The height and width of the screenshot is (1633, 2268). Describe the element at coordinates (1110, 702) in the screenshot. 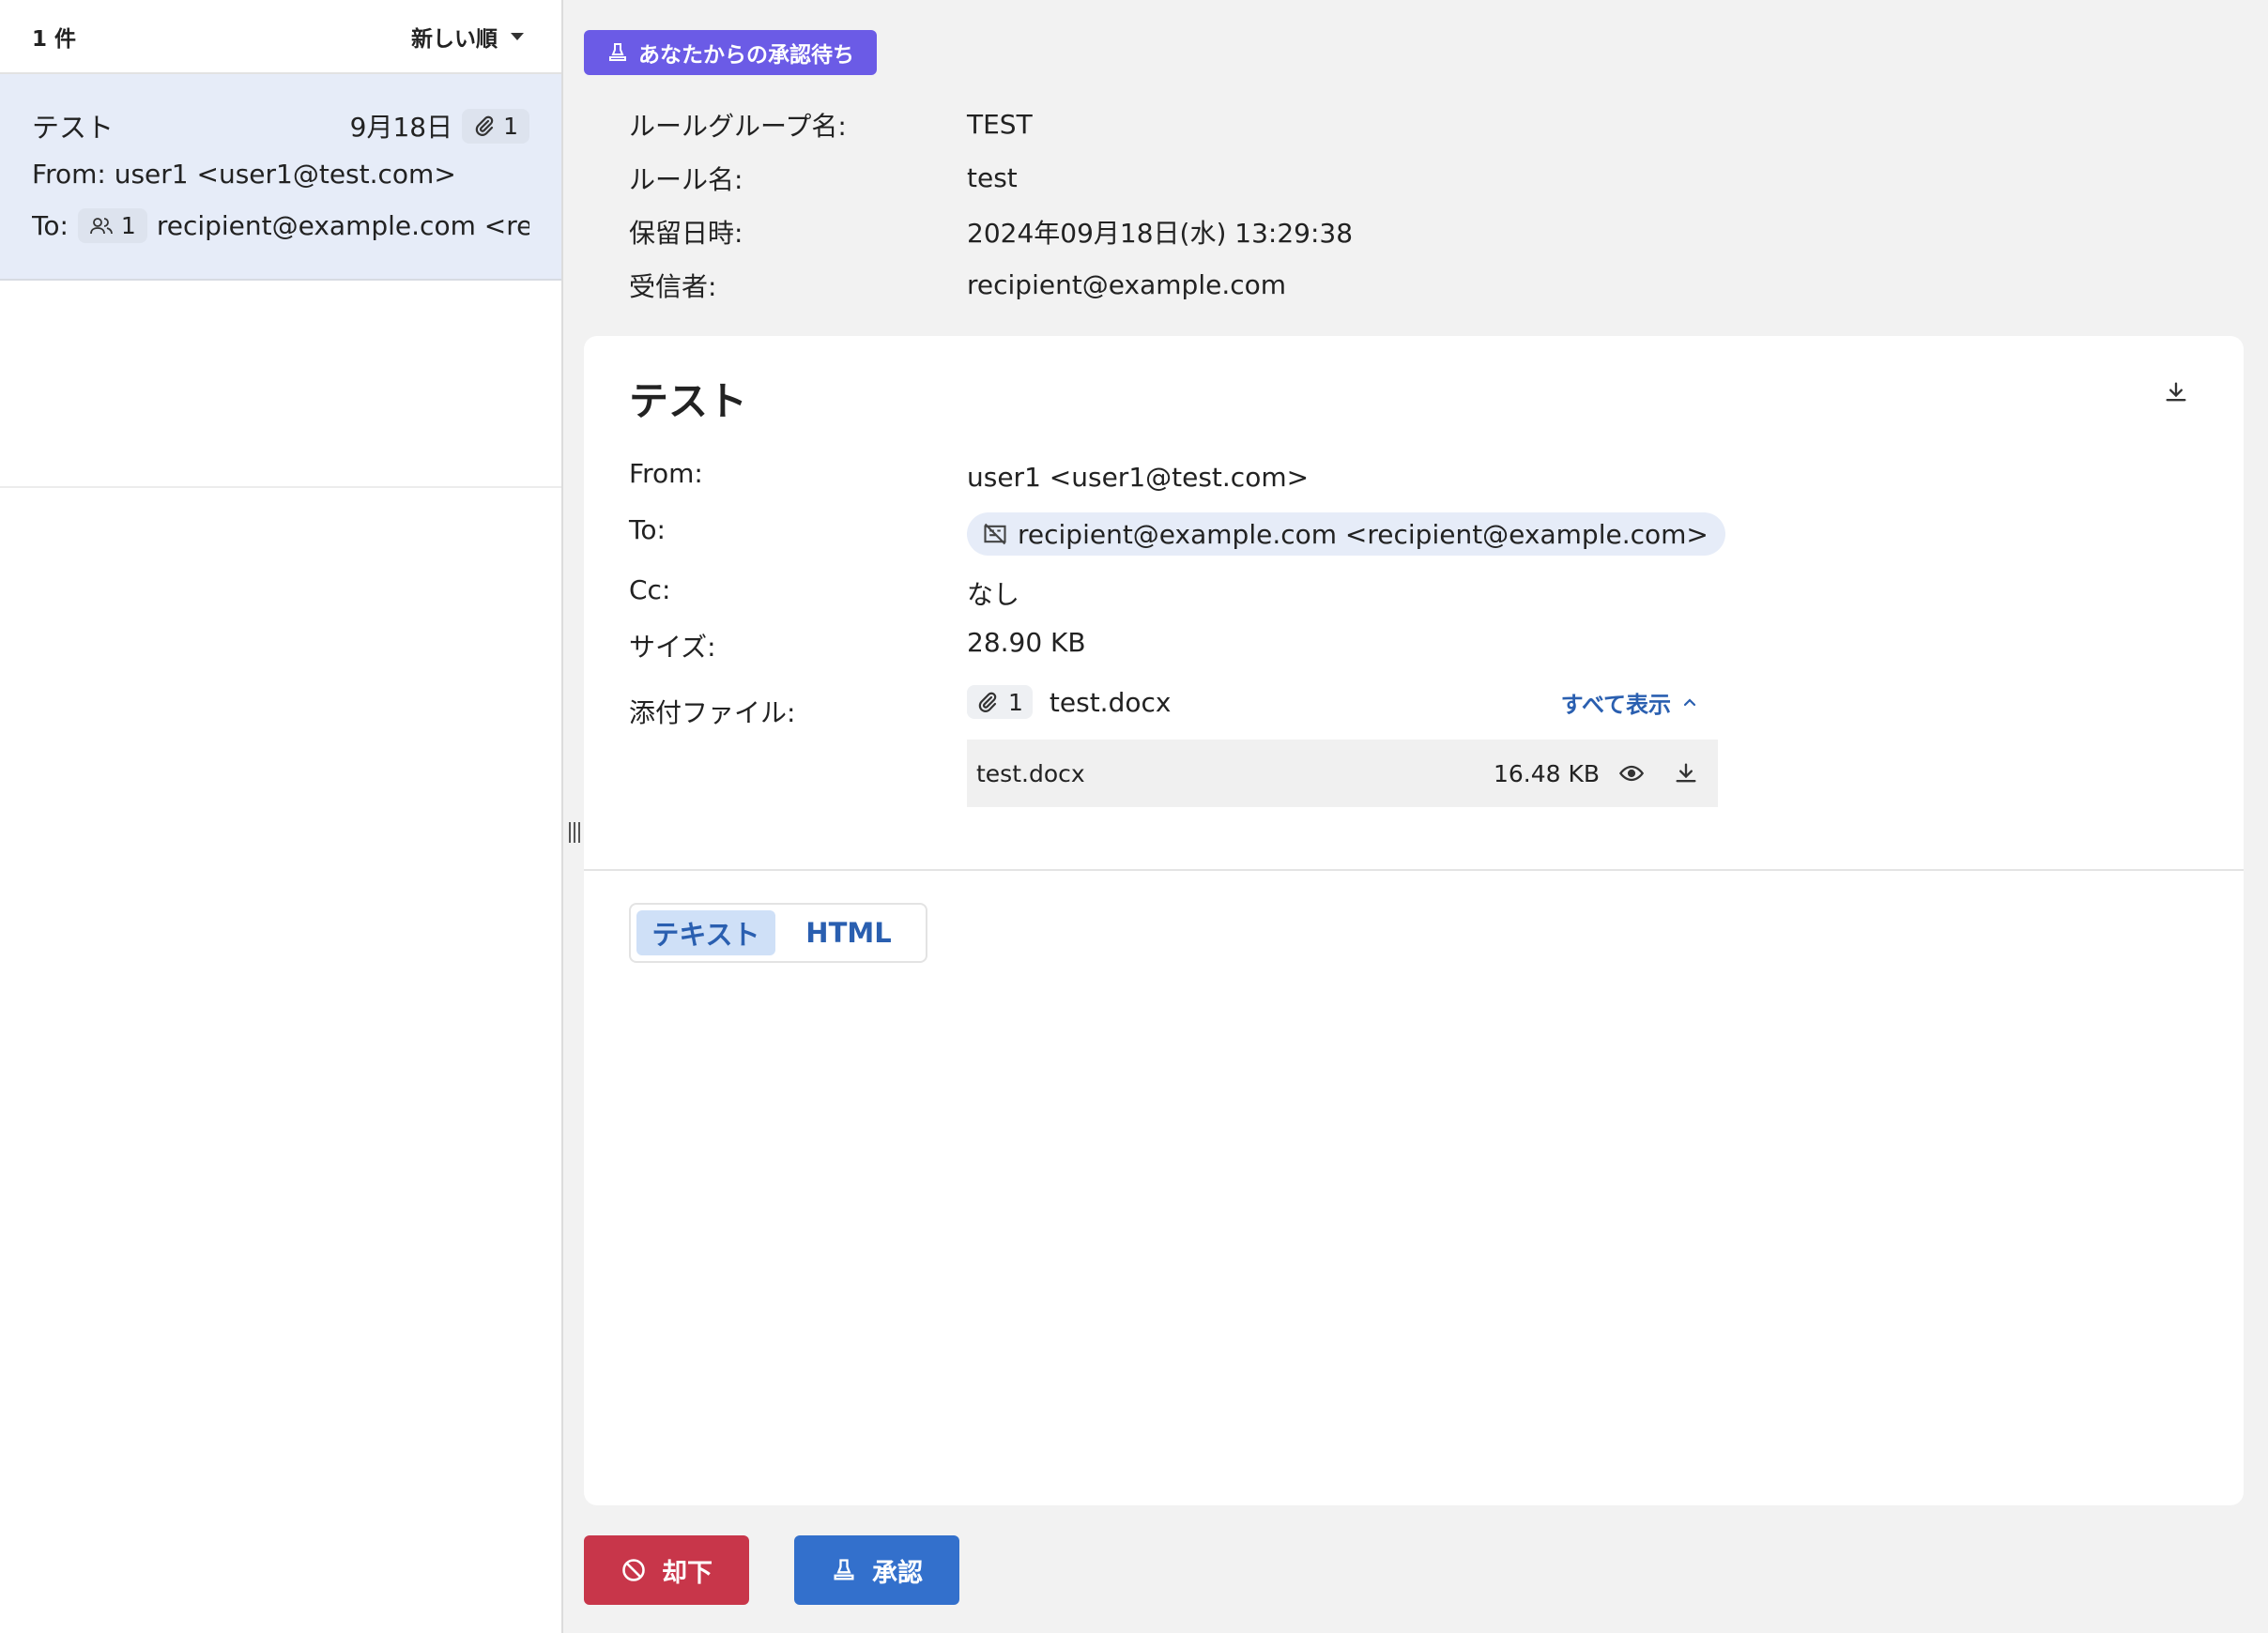

I see `attachment-summary: test.docx` at that location.